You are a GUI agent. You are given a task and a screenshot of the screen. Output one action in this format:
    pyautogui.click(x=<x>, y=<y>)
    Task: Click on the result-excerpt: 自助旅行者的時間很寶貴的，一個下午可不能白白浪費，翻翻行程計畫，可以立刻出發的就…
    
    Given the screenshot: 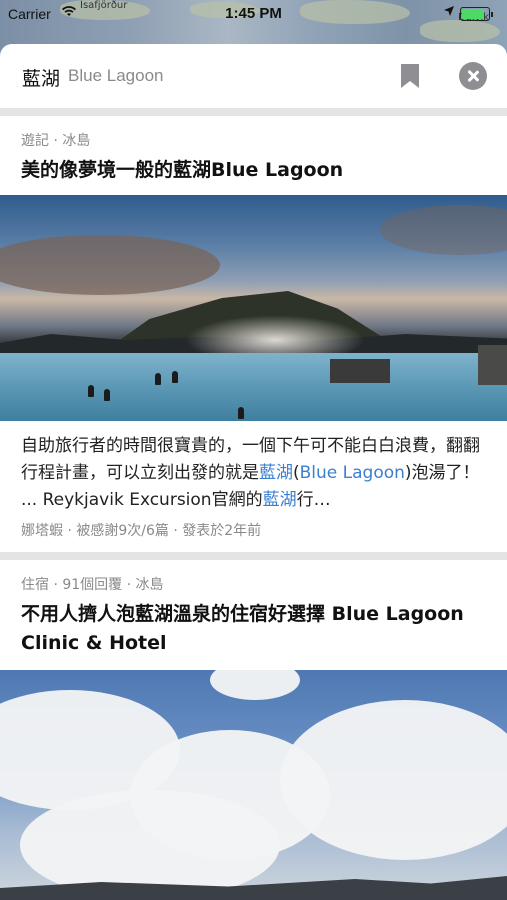 What is the action you would take?
    pyautogui.click(x=250, y=473)
    